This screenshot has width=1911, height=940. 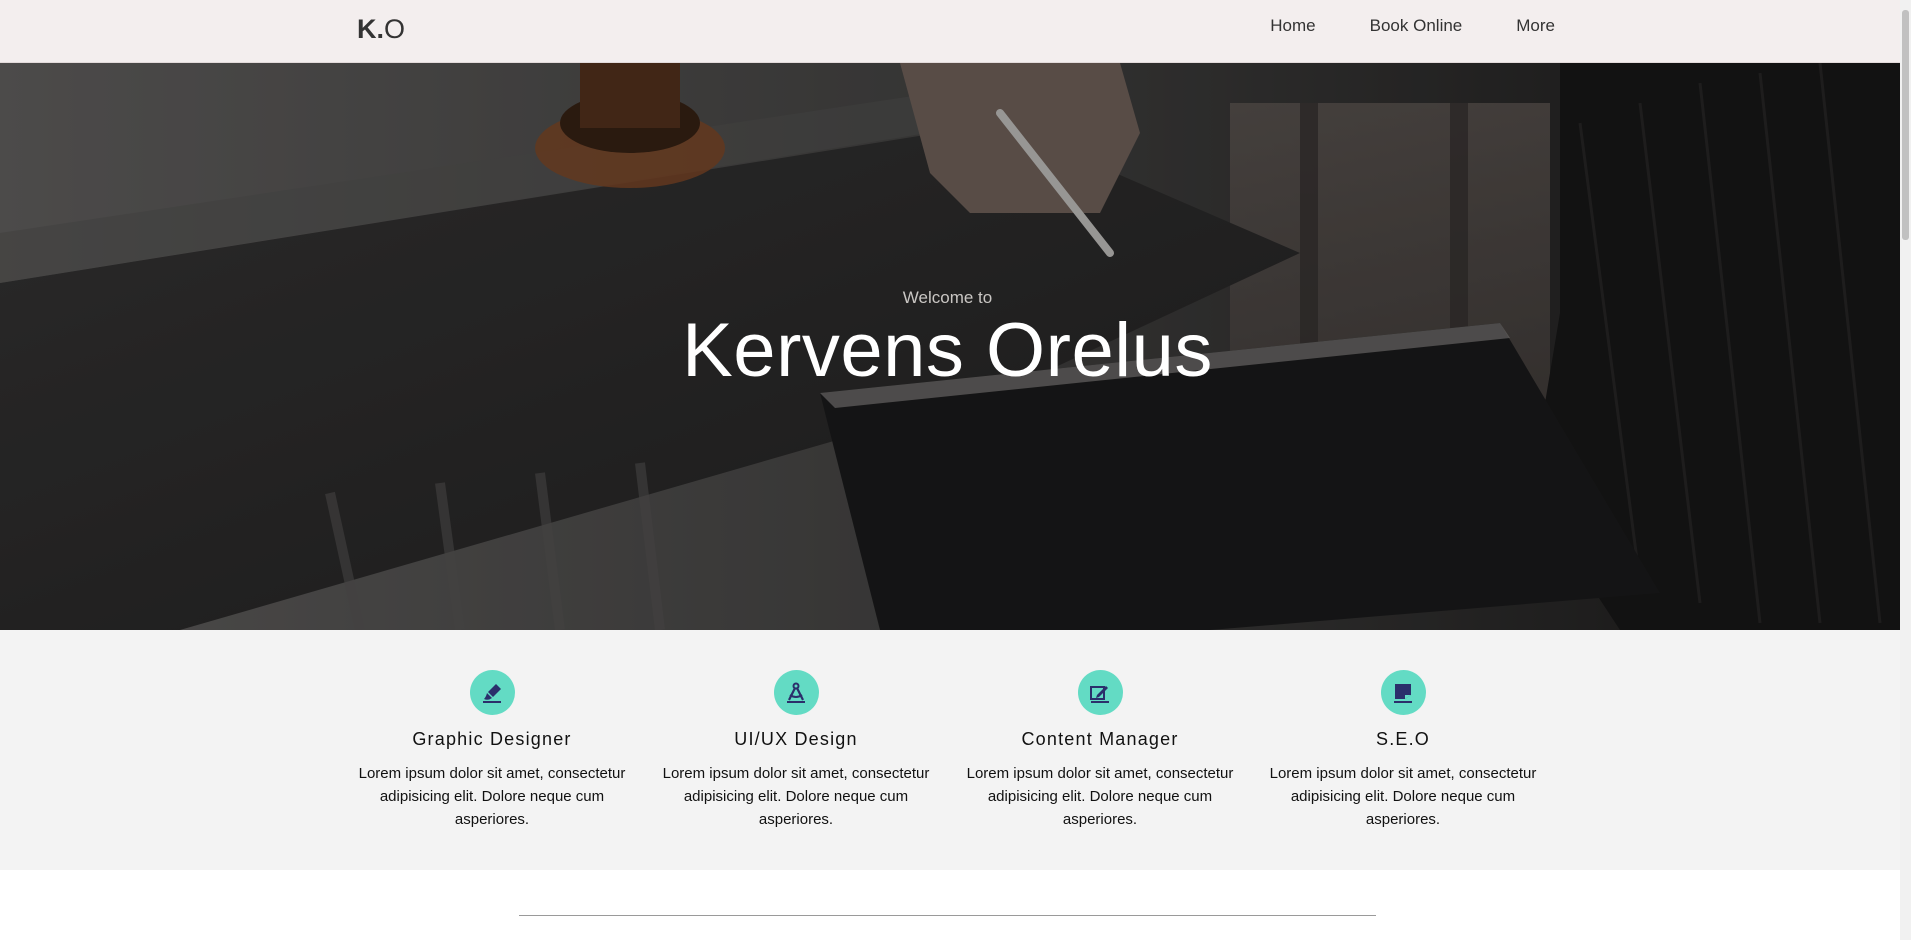 I want to click on service-title: S.E.O, so click(x=1402, y=739).